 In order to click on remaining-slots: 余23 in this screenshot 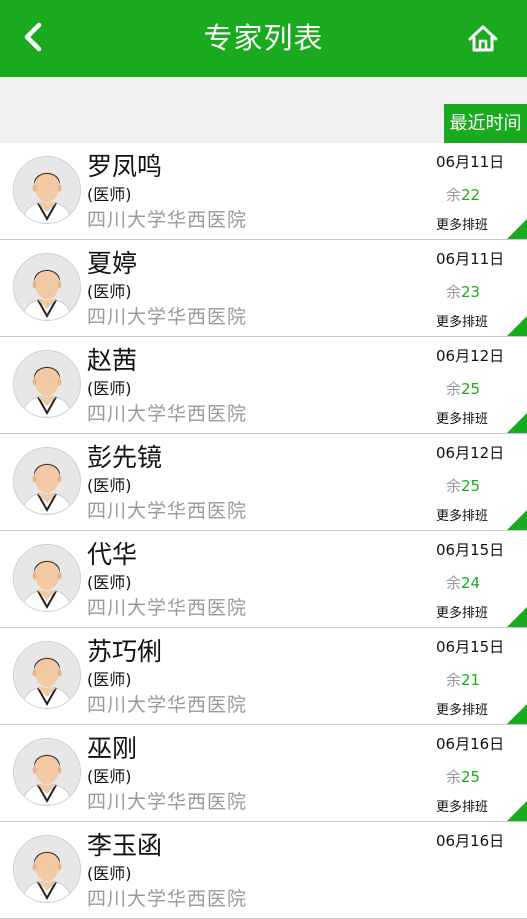, I will do `click(463, 292)`.